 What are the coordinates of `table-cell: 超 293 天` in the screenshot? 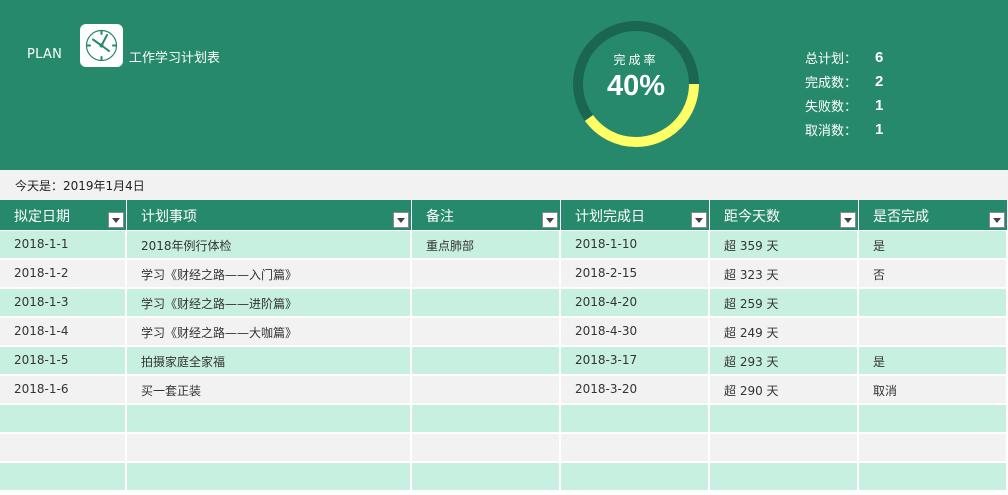 It's located at (784, 360).